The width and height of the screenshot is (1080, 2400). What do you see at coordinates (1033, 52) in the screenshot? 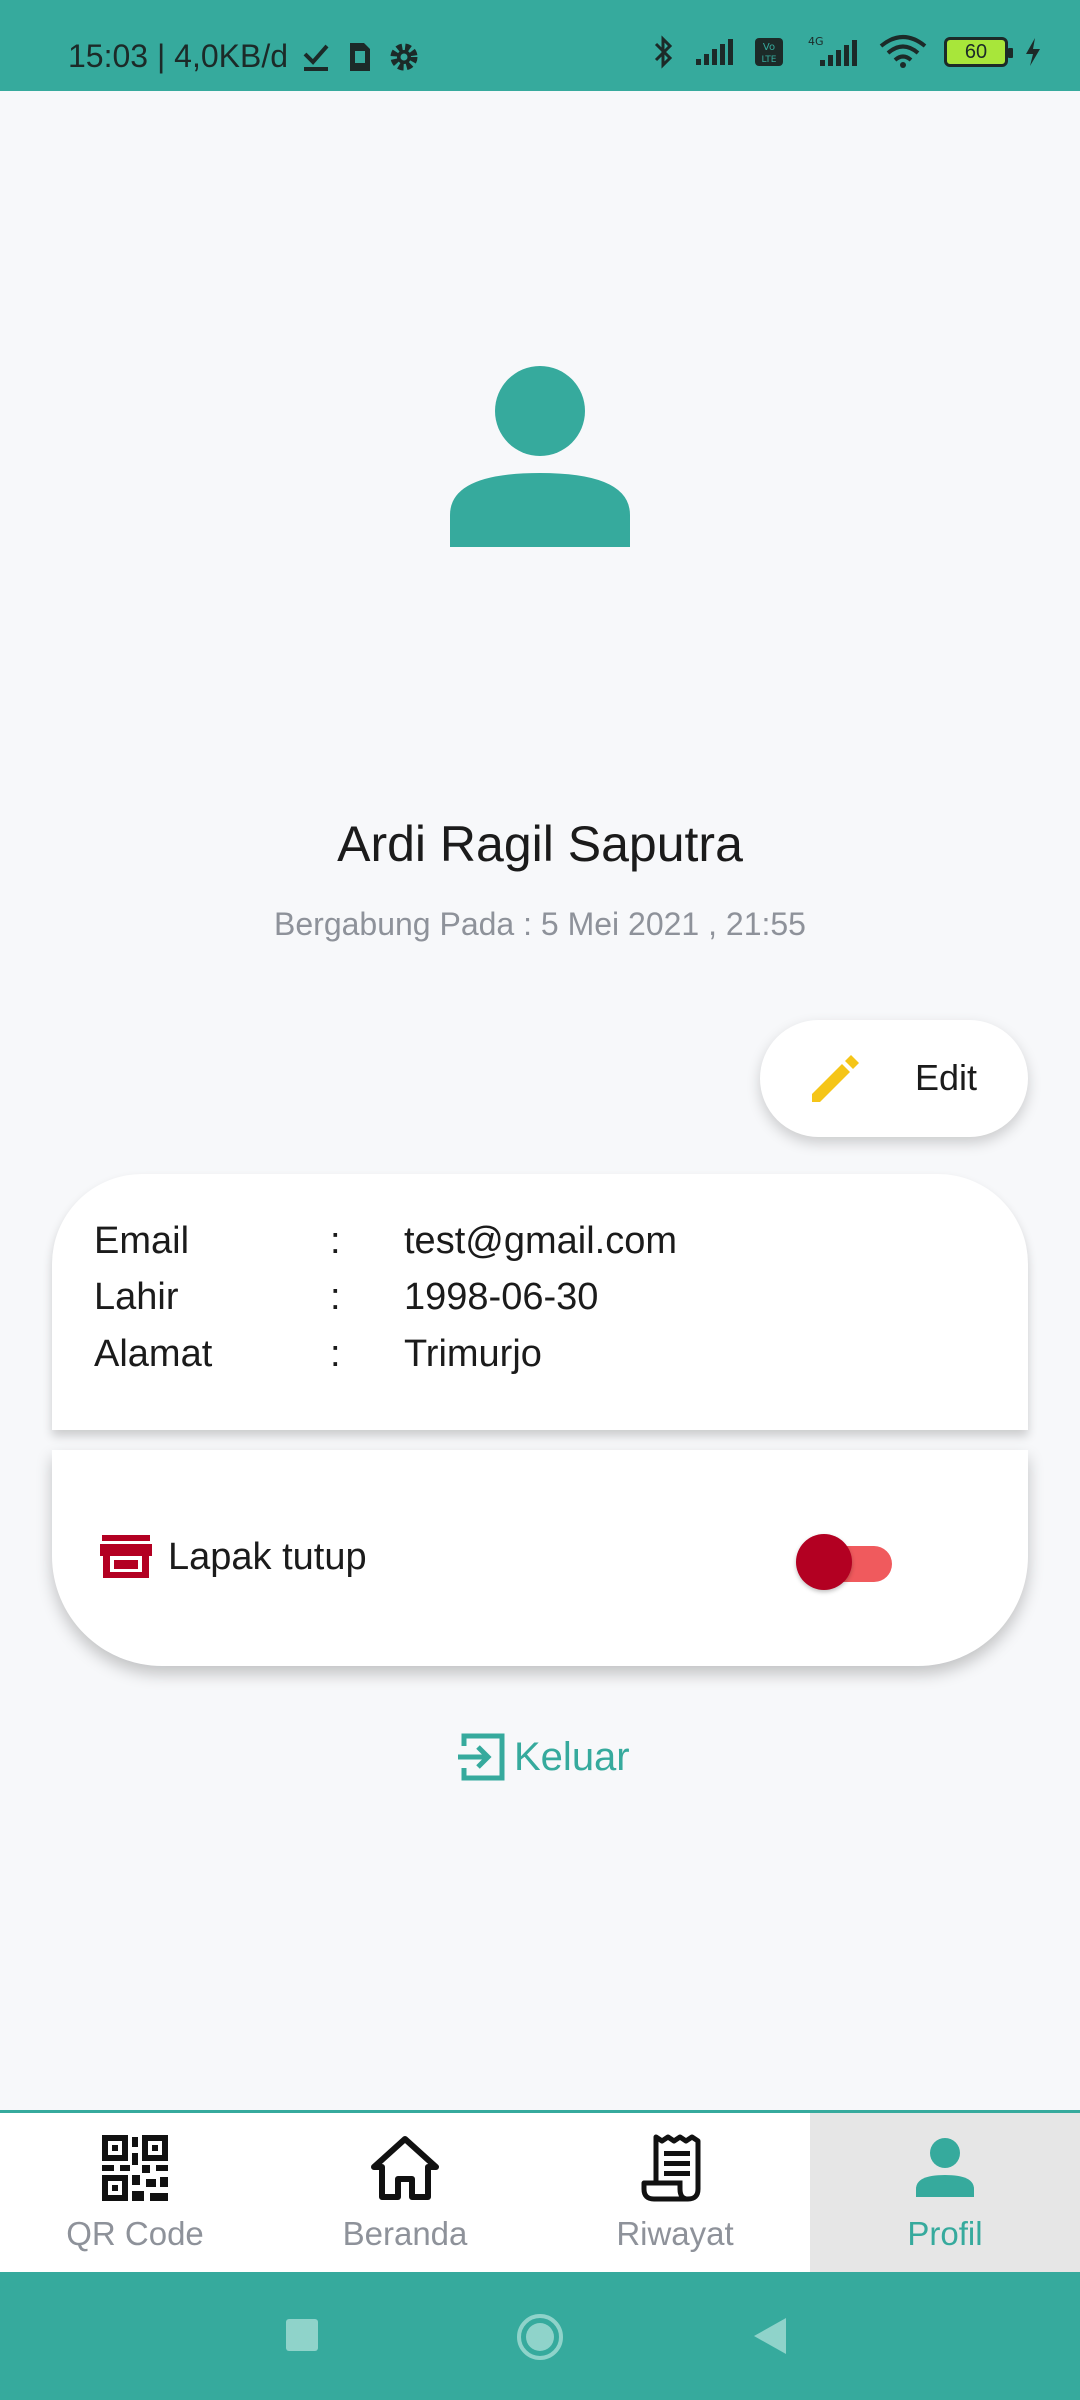
I see `charging-icon` at bounding box center [1033, 52].